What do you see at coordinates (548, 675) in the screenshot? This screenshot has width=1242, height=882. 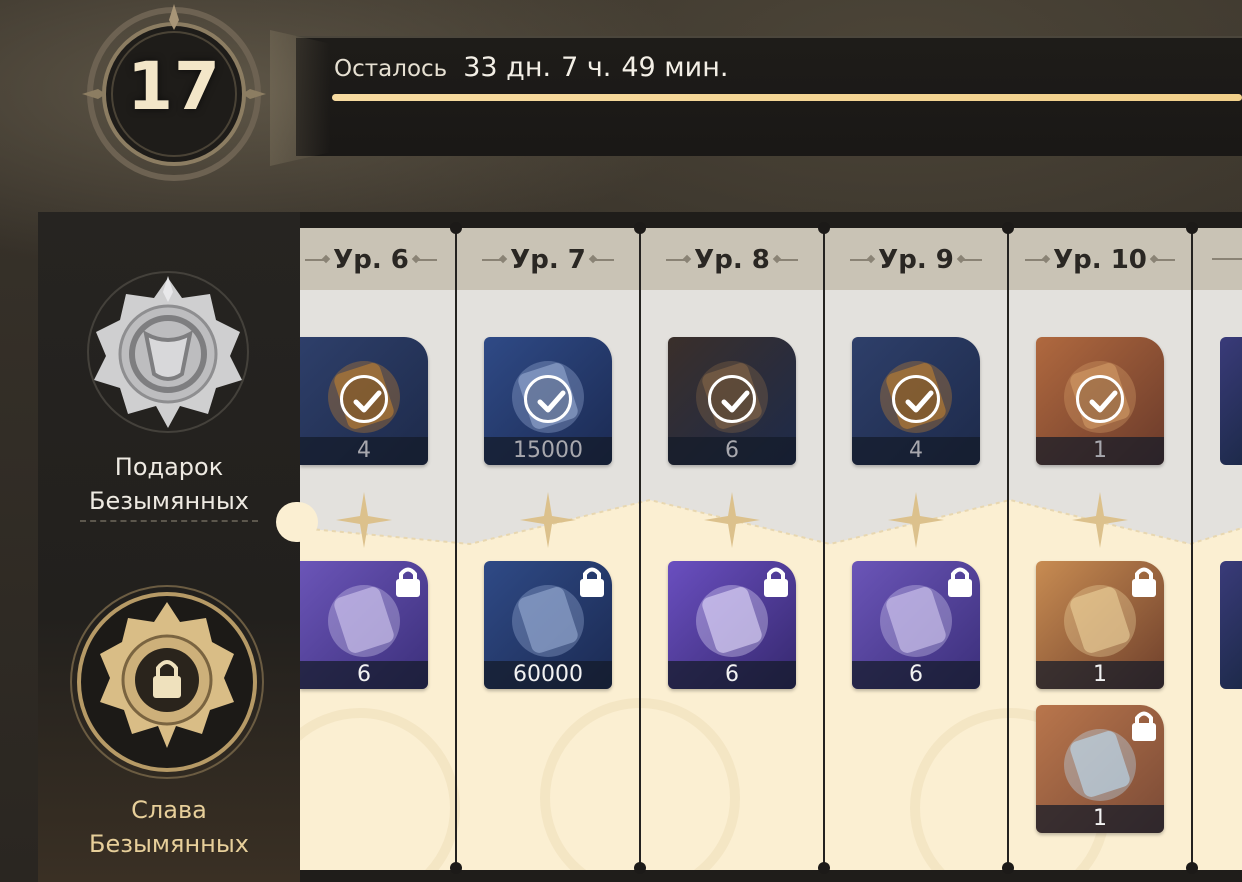 I see `reward-count: 60000` at bounding box center [548, 675].